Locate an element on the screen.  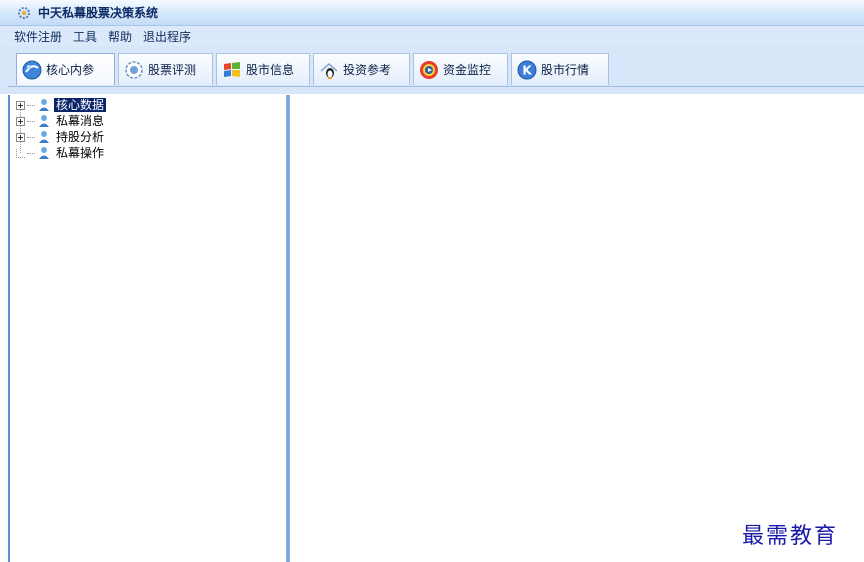
tab-investment-reference: 投资参考 is located at coordinates (361, 69).